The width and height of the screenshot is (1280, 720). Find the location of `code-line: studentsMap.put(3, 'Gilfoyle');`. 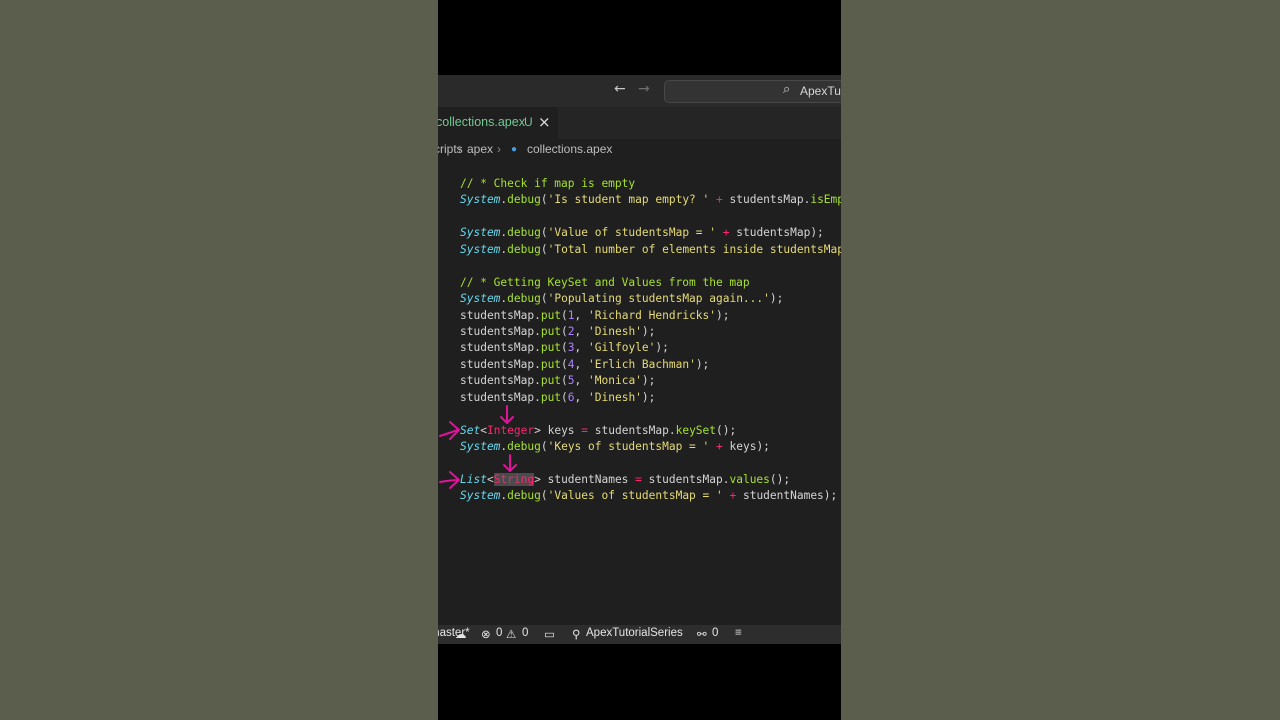

code-line: studentsMap.put(3, 'Gilfoyle'); is located at coordinates (564, 348).